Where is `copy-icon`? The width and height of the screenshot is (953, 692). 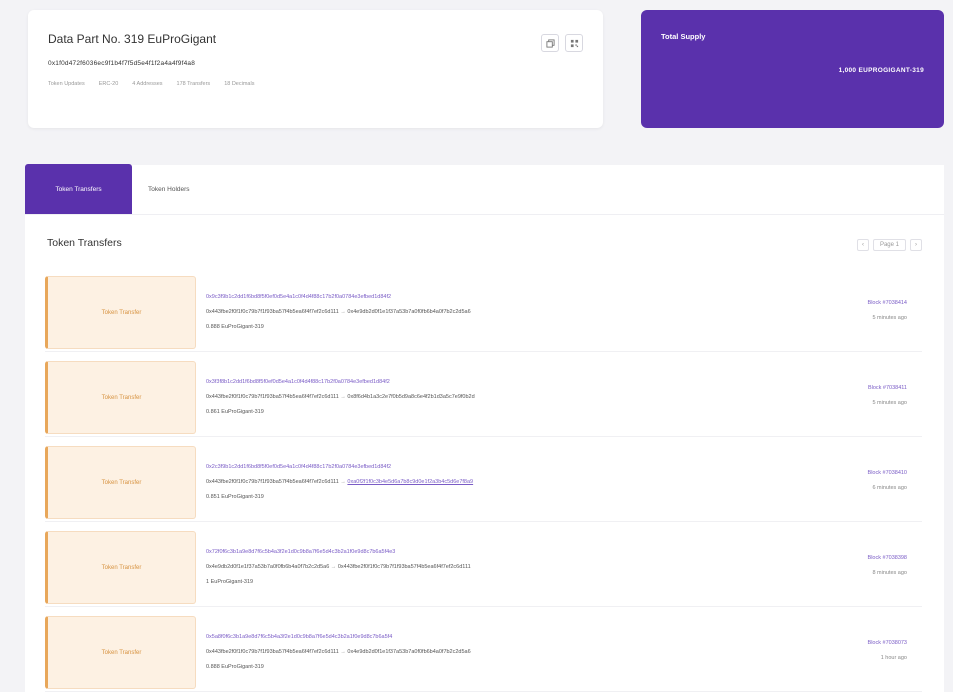 copy-icon is located at coordinates (550, 43).